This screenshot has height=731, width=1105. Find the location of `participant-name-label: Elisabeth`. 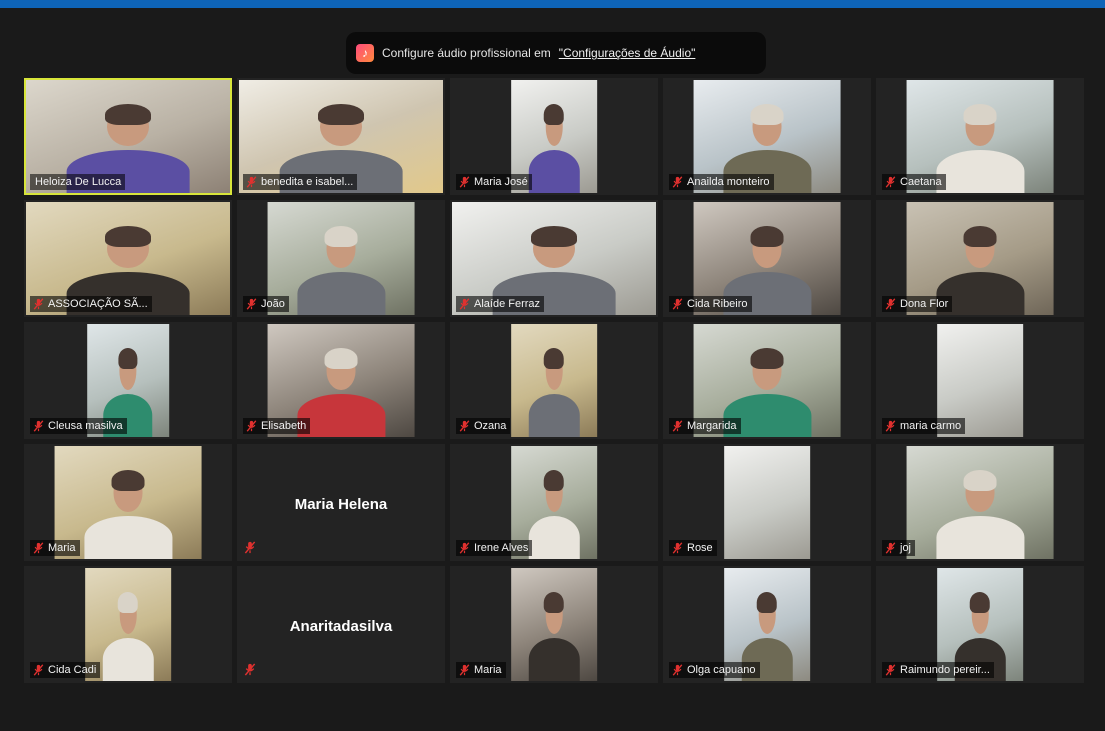

participant-name-label: Elisabeth is located at coordinates (277, 426).